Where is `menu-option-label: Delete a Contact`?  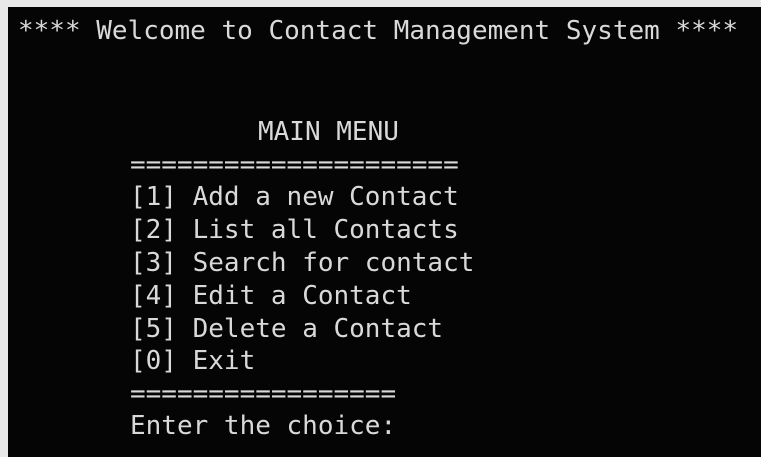 menu-option-label: Delete a Contact is located at coordinates (318, 329).